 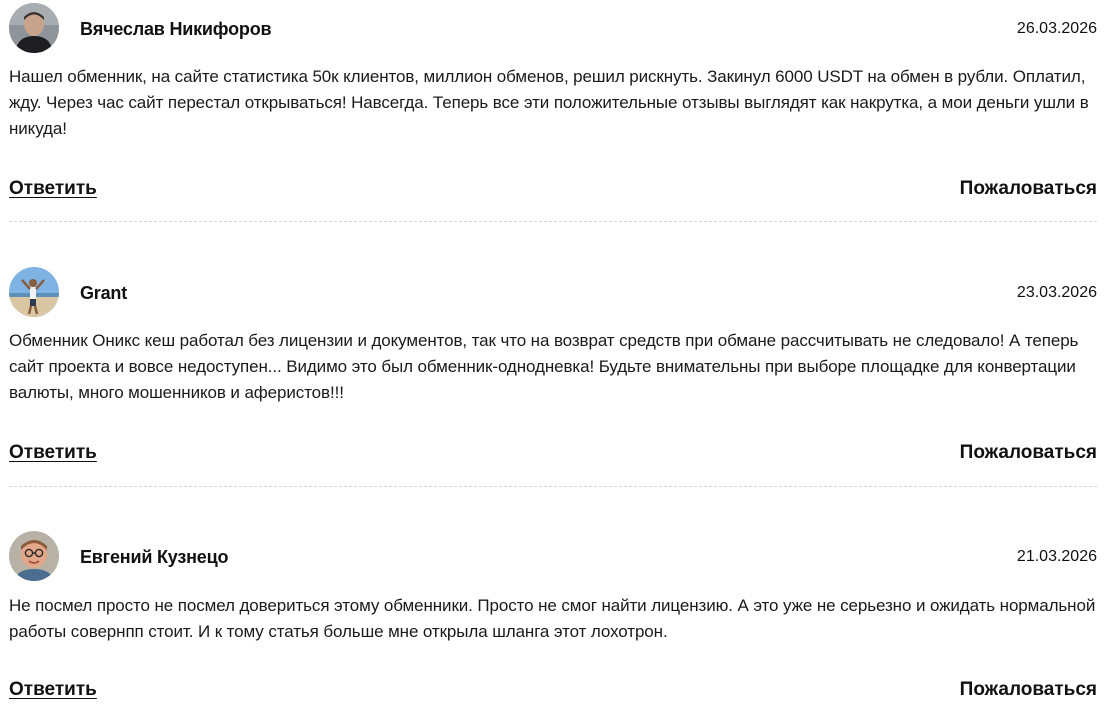 What do you see at coordinates (553, 556) in the screenshot?
I see `comment-header: Евгений Кузнецо 21.03.2026` at bounding box center [553, 556].